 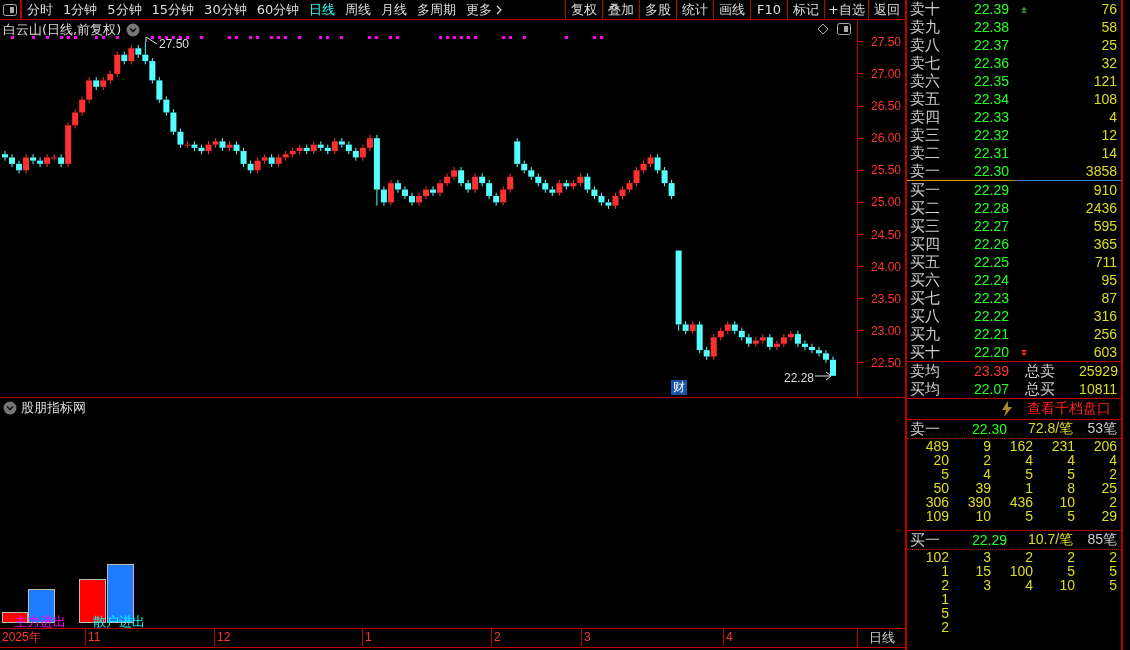 I want to click on level-label: 卖七, so click(x=925, y=63).